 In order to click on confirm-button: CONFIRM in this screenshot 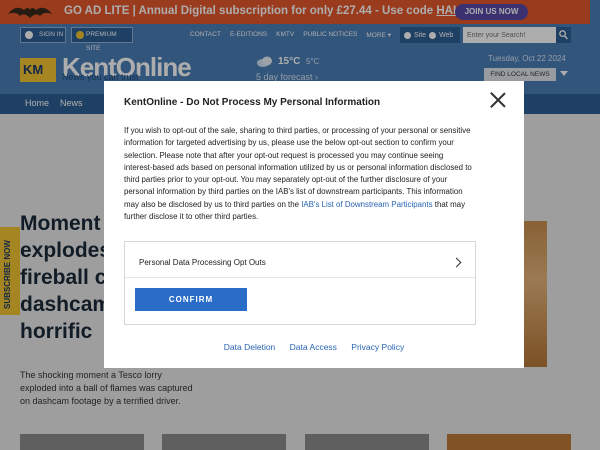, I will do `click(191, 299)`.